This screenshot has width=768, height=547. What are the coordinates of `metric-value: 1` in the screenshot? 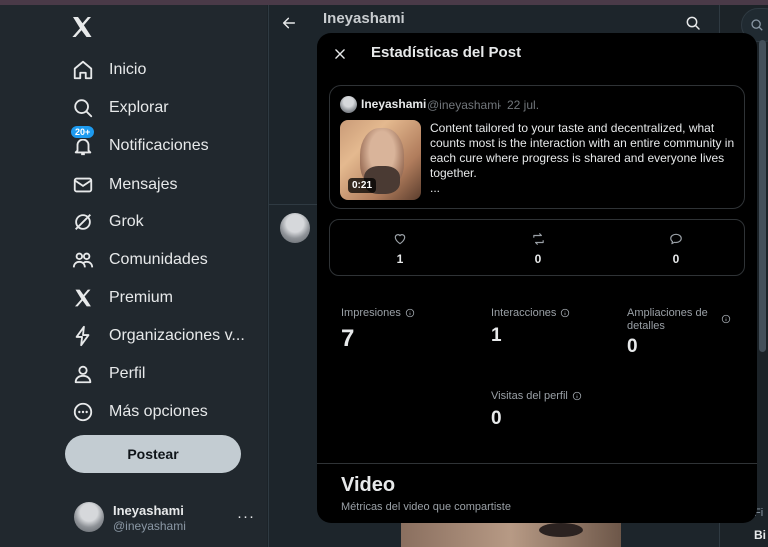 It's located at (496, 335).